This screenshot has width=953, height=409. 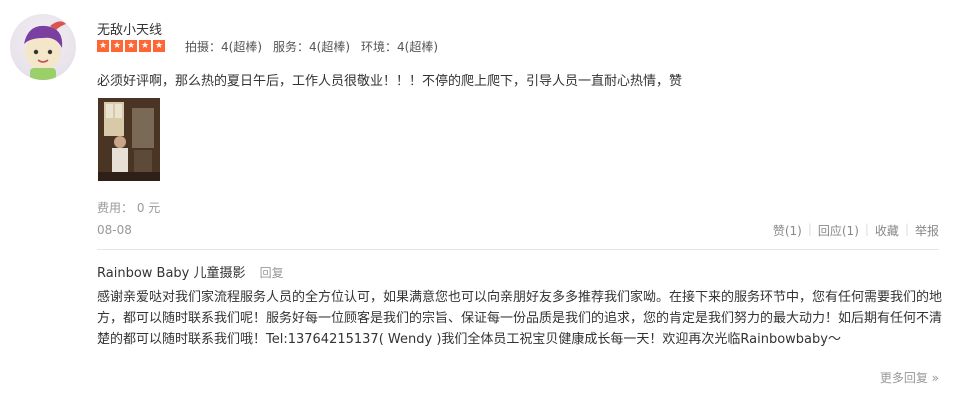 What do you see at coordinates (787, 230) in the screenshot?
I see `like-button: 赞(1)` at bounding box center [787, 230].